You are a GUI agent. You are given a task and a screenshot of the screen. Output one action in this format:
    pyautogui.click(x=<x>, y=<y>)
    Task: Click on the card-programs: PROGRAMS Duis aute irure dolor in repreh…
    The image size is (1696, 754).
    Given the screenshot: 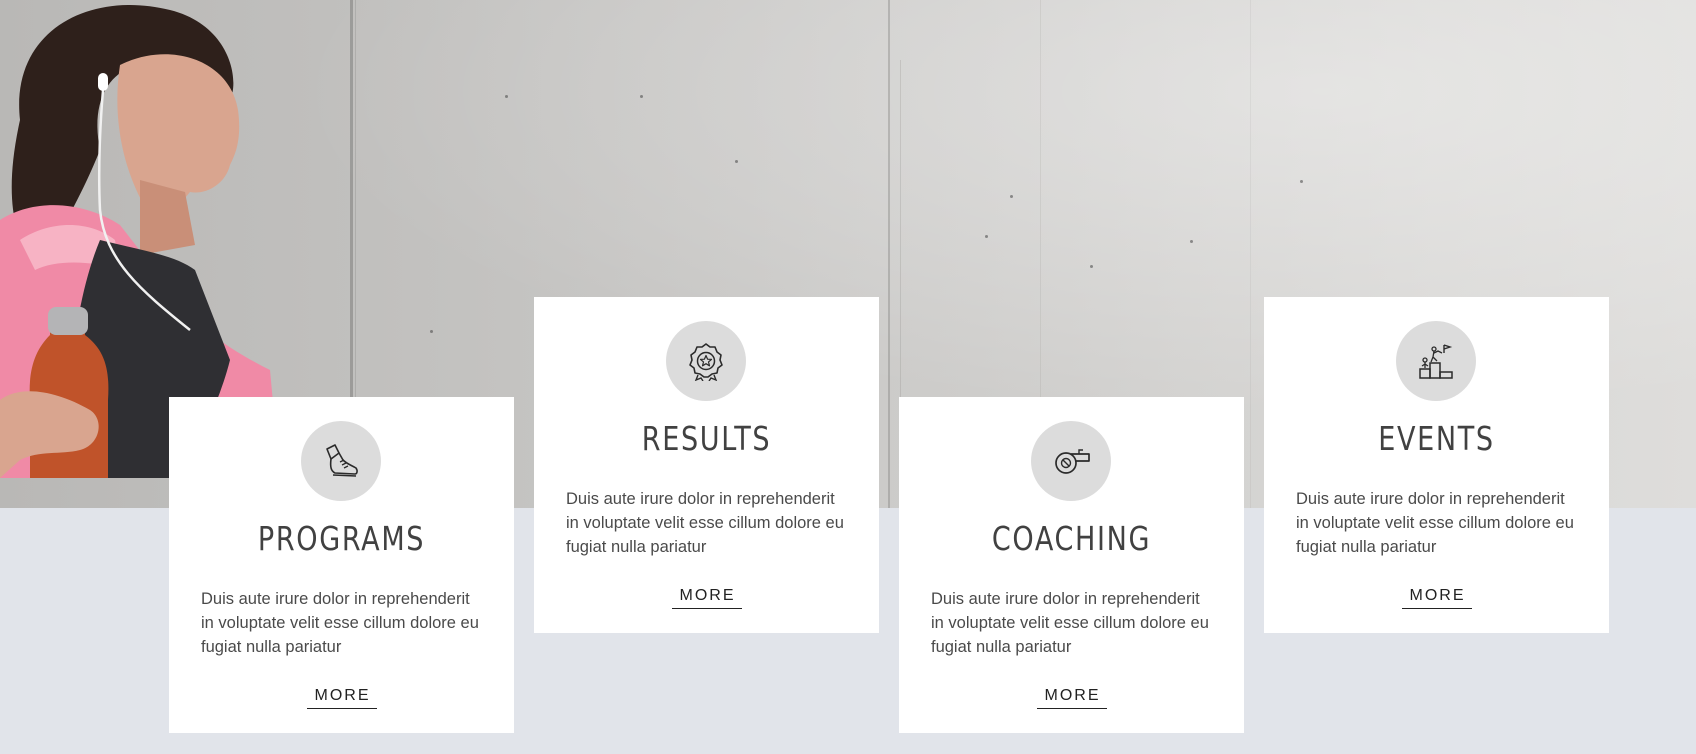 What is the action you would take?
    pyautogui.click(x=341, y=565)
    